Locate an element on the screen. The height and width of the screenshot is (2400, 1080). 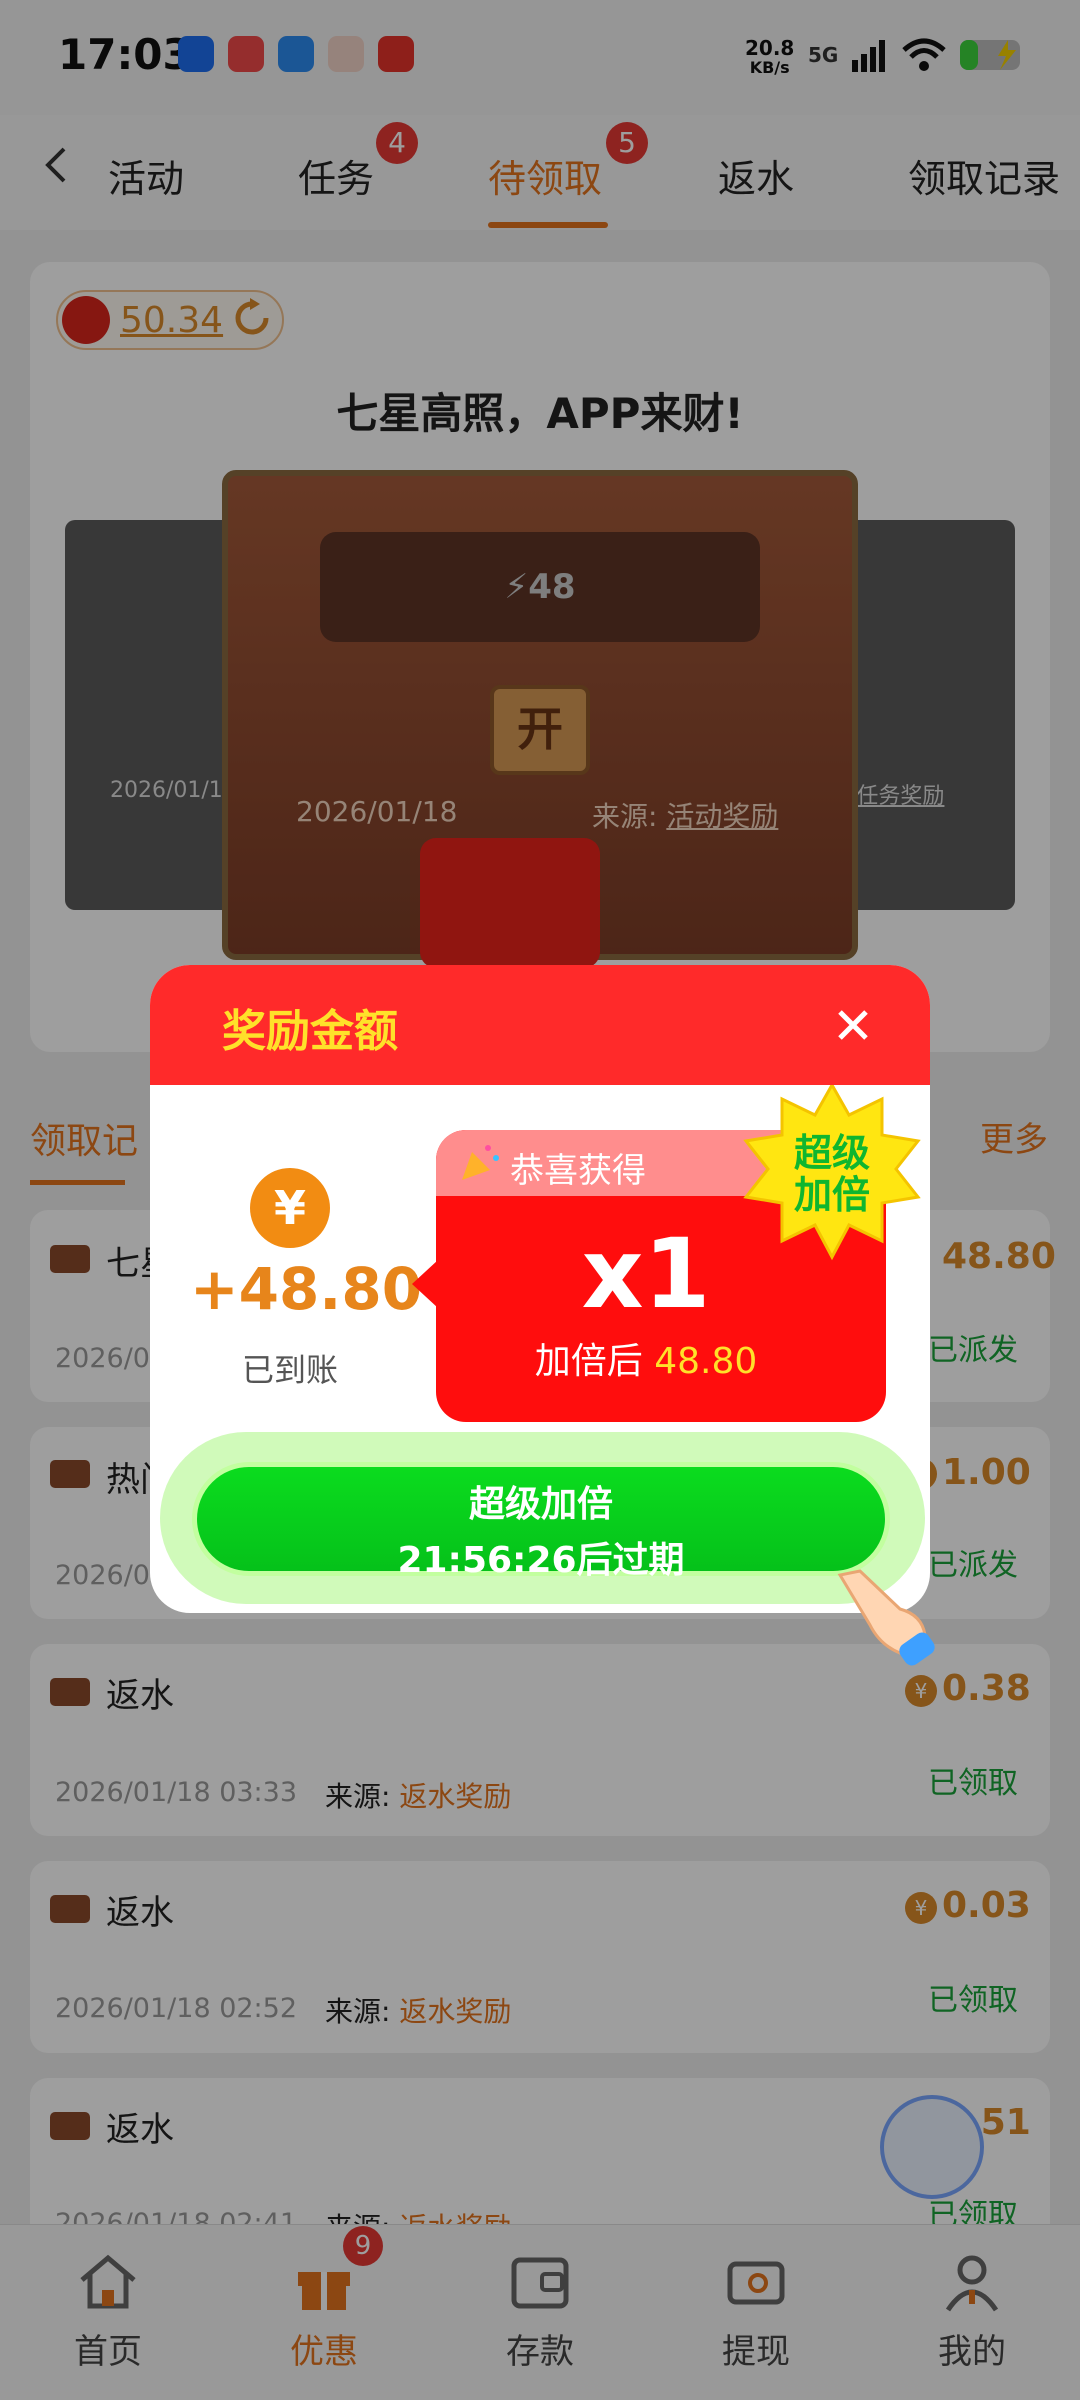
yen-icon: ¥ is located at coordinates (290, 1208).